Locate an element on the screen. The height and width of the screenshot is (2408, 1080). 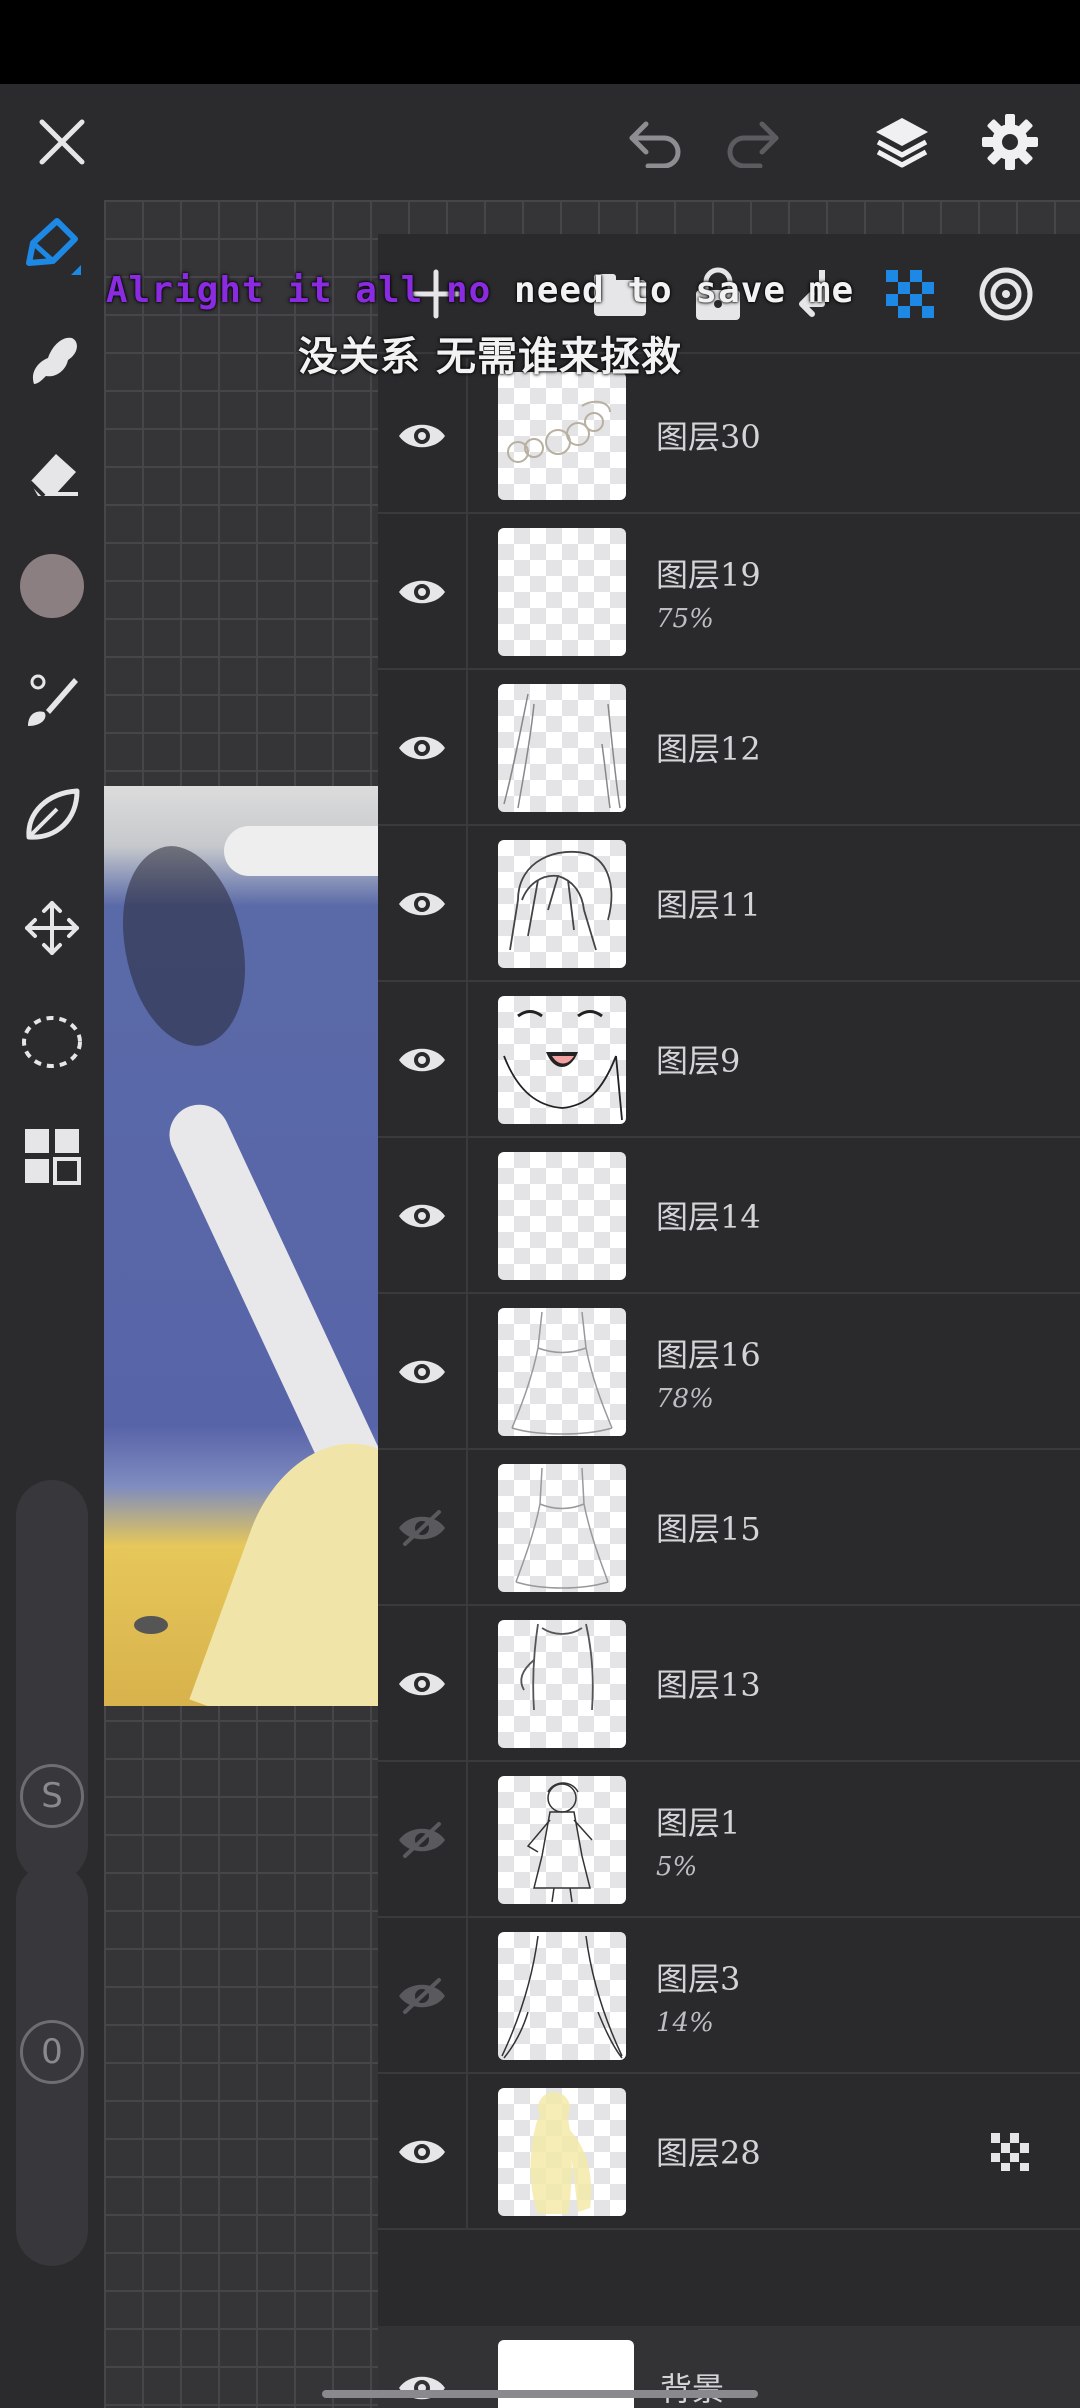
settings-button is located at coordinates (1010, 142).